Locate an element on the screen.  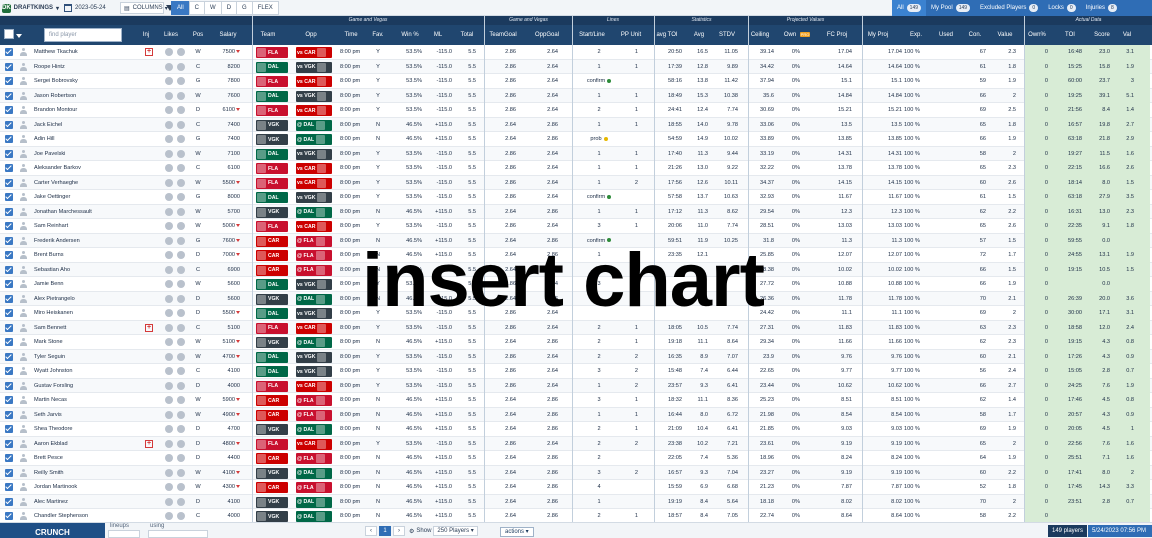
col-startline: Start/Line is located at coordinates (592, 35).